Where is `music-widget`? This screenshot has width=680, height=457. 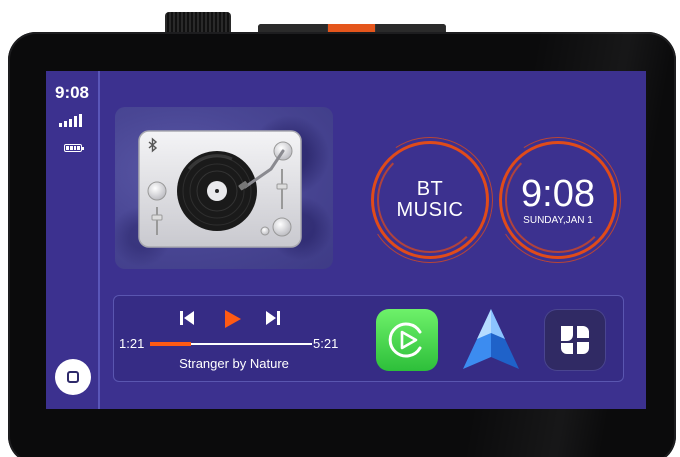 music-widget is located at coordinates (224, 188).